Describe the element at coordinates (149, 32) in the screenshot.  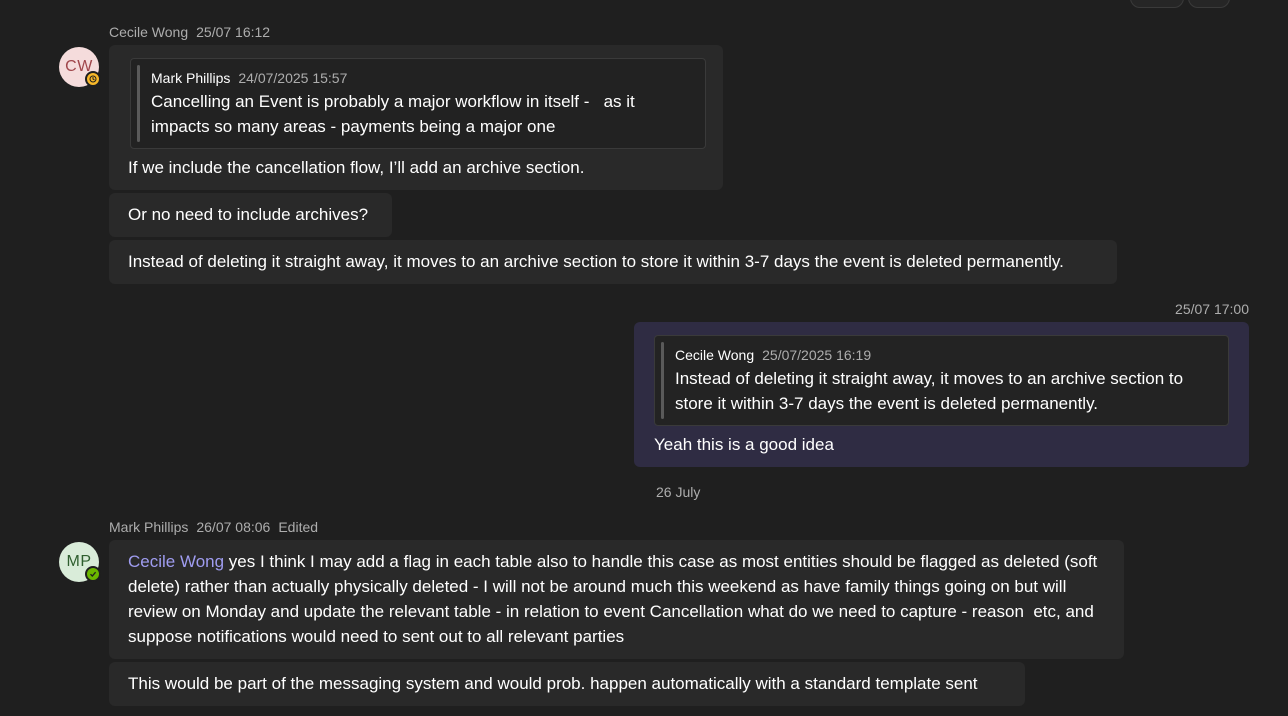
I see `author-name: Cecile Wong` at that location.